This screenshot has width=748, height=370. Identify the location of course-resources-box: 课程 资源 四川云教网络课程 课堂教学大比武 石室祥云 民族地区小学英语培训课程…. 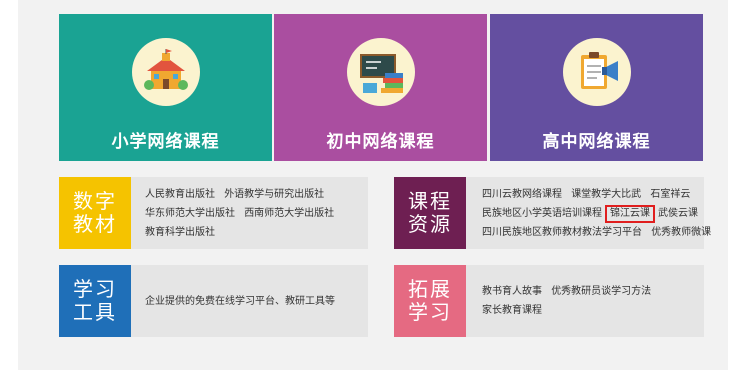
(552, 213).